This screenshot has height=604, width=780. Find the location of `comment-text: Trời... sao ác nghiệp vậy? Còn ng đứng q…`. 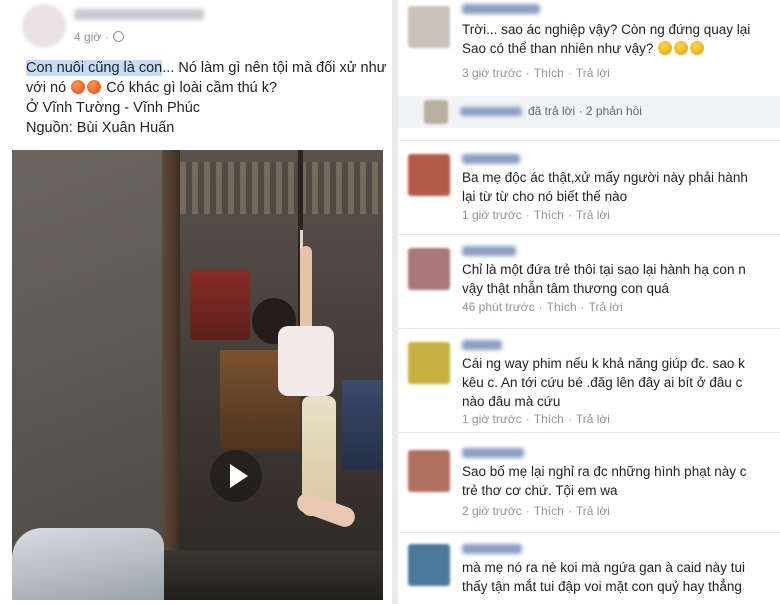

comment-text: Trời... sao ác nghiệp vậy? Còn ng đứng q… is located at coordinates (621, 39).